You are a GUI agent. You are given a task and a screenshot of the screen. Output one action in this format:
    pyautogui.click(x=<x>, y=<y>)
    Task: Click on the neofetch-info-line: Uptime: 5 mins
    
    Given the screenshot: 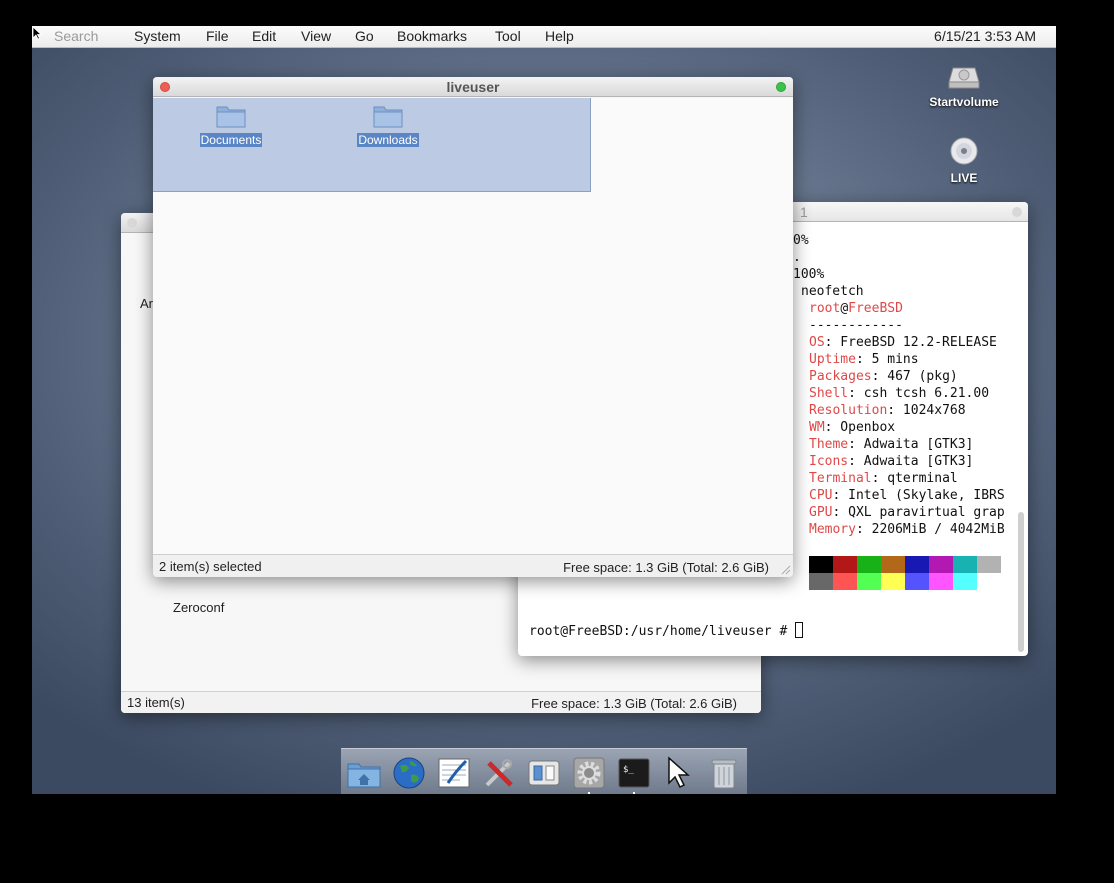 What is the action you would take?
    pyautogui.click(x=864, y=359)
    